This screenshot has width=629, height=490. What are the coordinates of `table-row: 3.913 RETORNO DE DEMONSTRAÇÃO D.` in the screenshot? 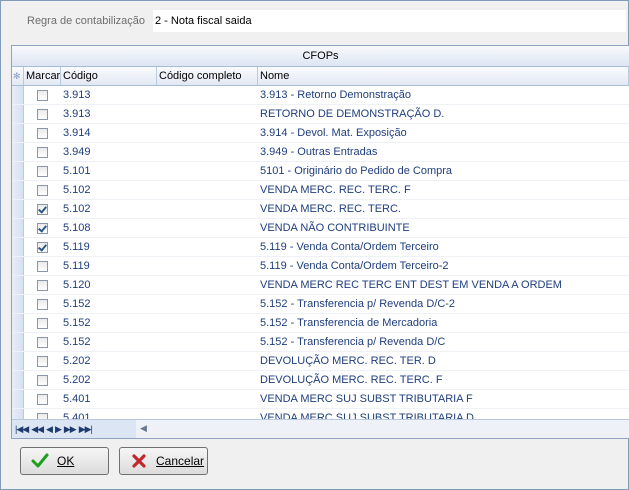 It's located at (320, 114).